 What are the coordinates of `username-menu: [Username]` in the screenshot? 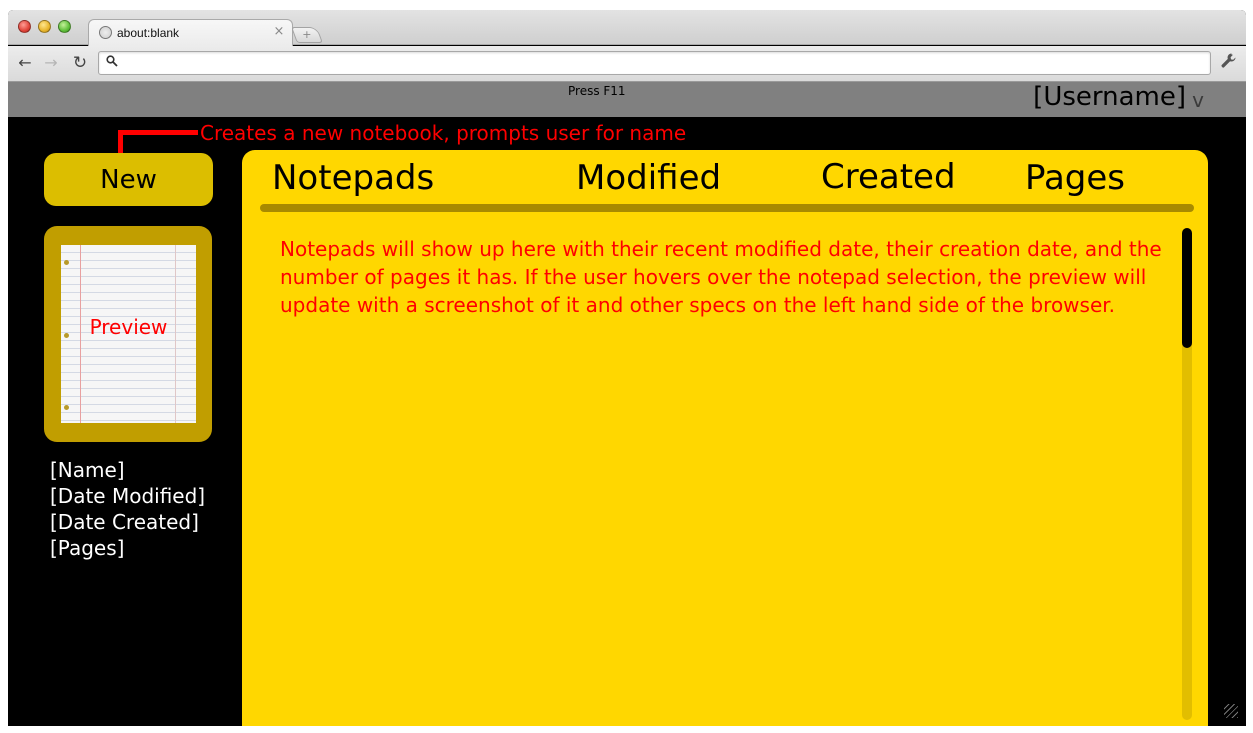 It's located at (1109, 97).